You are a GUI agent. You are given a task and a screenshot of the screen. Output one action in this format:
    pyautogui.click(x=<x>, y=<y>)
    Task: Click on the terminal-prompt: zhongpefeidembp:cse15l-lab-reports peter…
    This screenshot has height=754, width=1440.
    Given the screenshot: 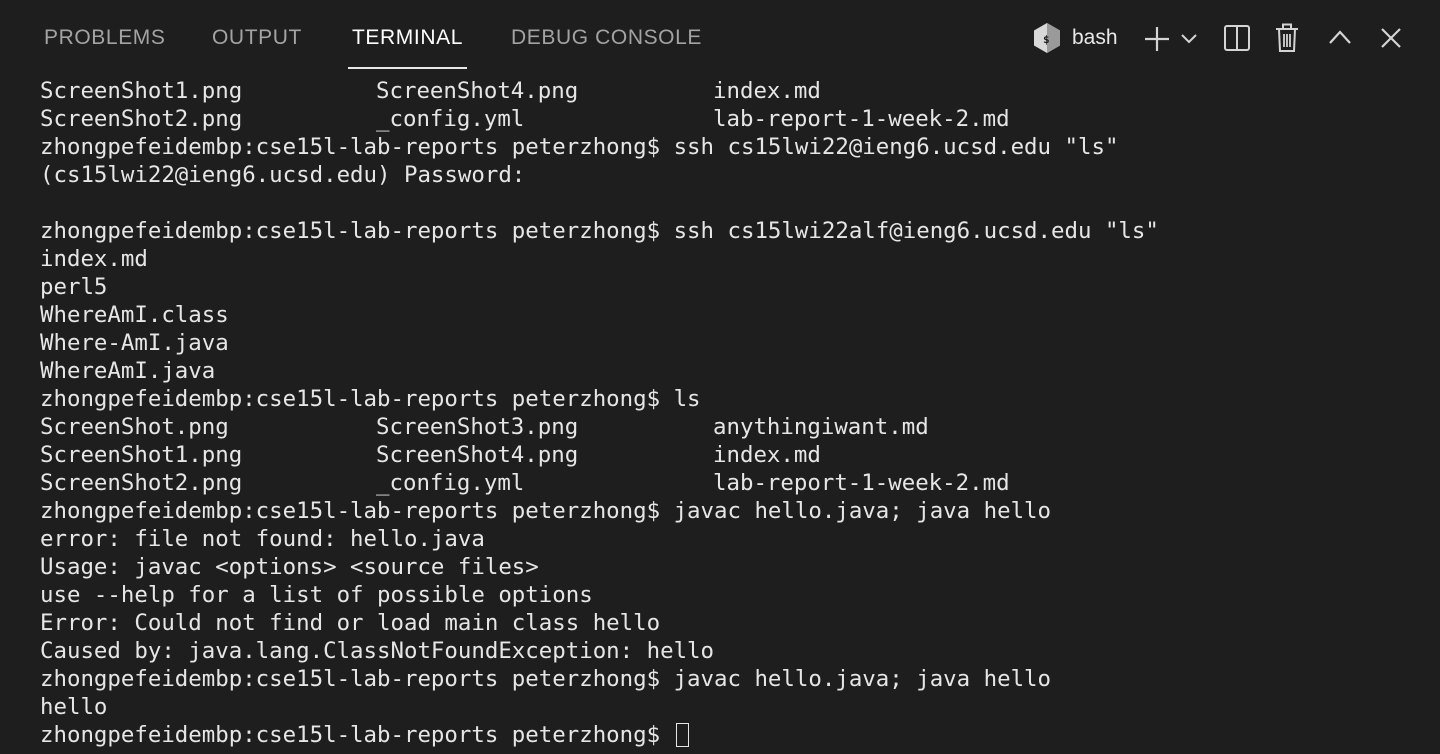 What is the action you would take?
    pyautogui.click(x=357, y=735)
    